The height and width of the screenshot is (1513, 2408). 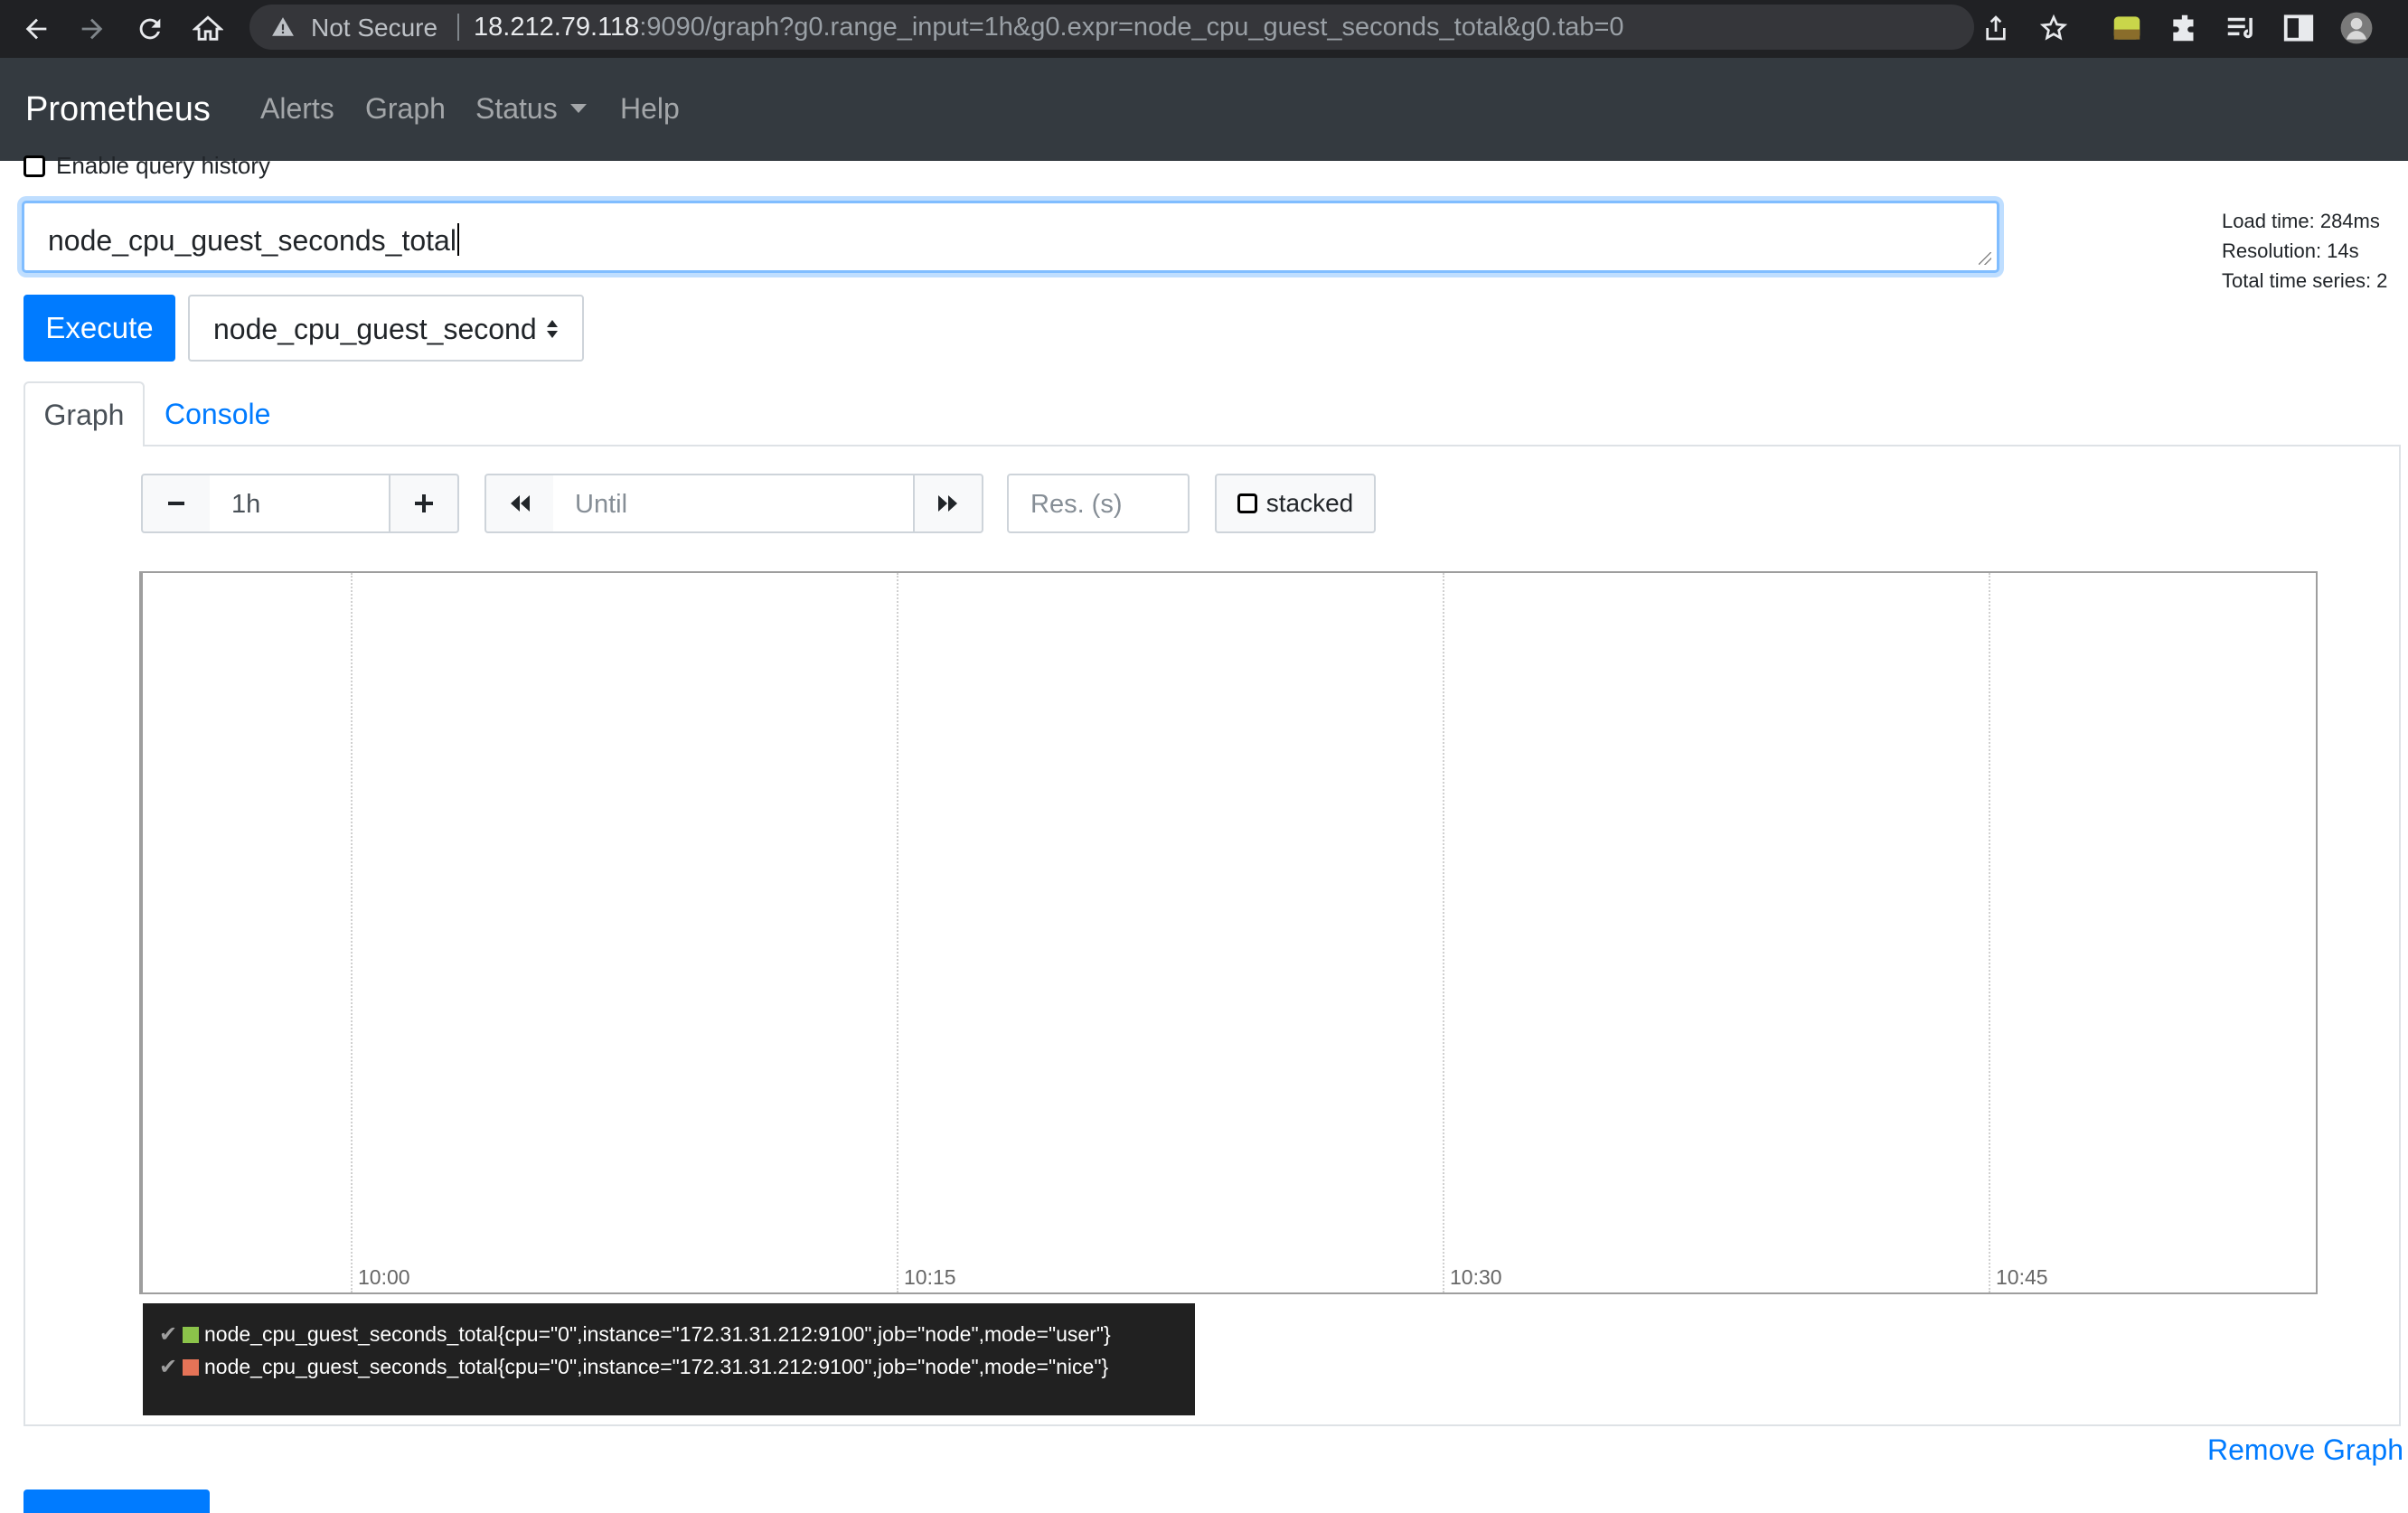 I want to click on puzzle-icon, so click(x=2185, y=28).